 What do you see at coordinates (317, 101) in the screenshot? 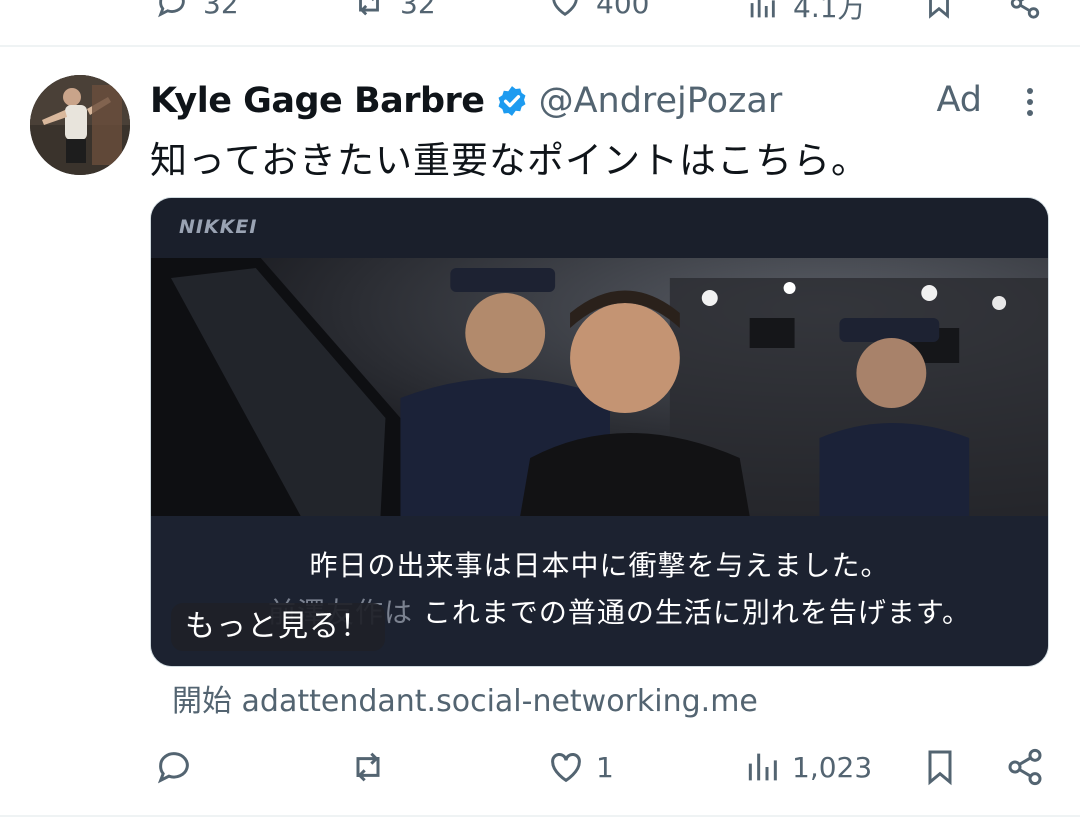
I see `author-name: Kyle Gage Barbre` at bounding box center [317, 101].